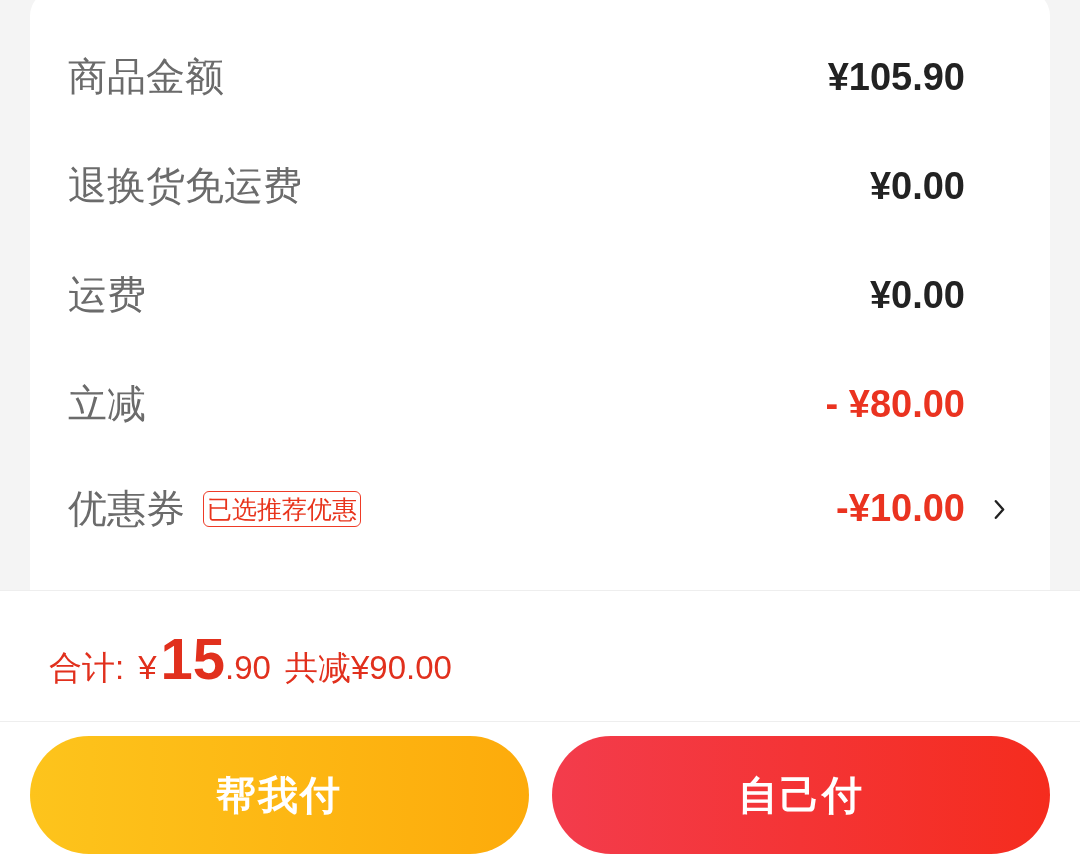 The image size is (1080, 868). I want to click on total-label: 合计:, so click(87, 668).